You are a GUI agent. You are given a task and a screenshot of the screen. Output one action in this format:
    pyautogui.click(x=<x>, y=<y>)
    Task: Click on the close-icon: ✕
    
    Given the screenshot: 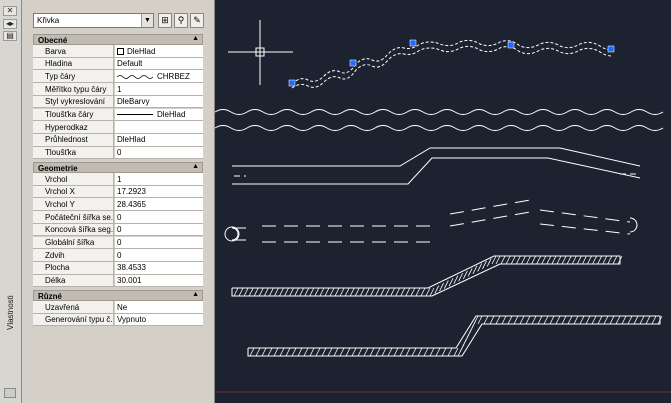 What is the action you would take?
    pyautogui.click(x=10, y=11)
    